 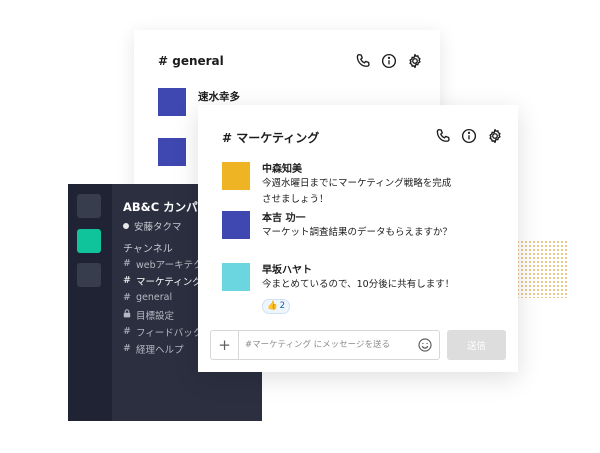 I want to click on emoji-icon, so click(x=425, y=345).